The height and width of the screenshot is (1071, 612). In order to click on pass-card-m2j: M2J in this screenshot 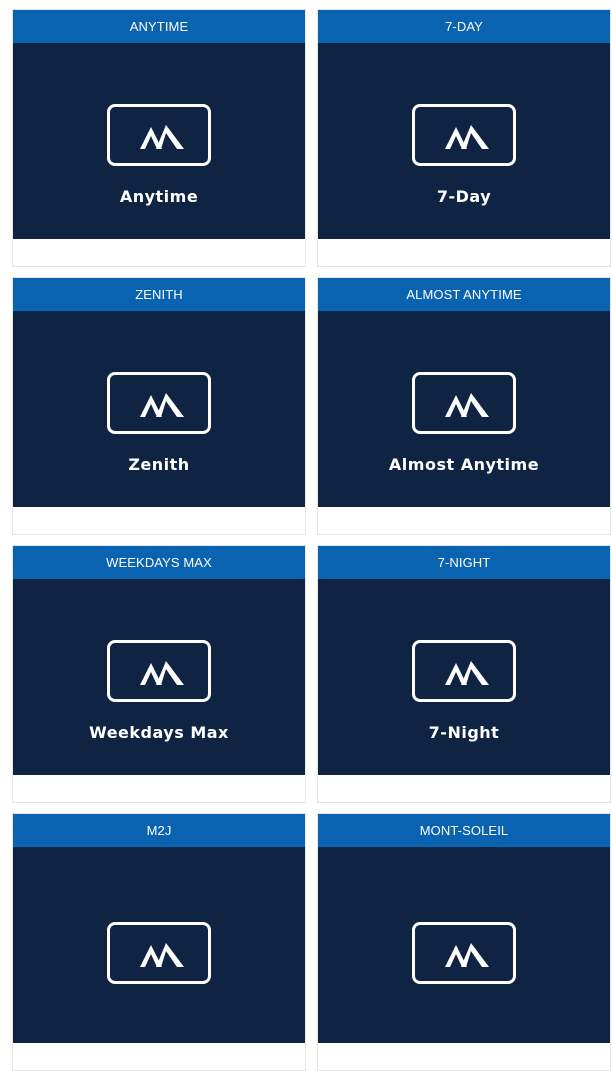, I will do `click(159, 942)`.